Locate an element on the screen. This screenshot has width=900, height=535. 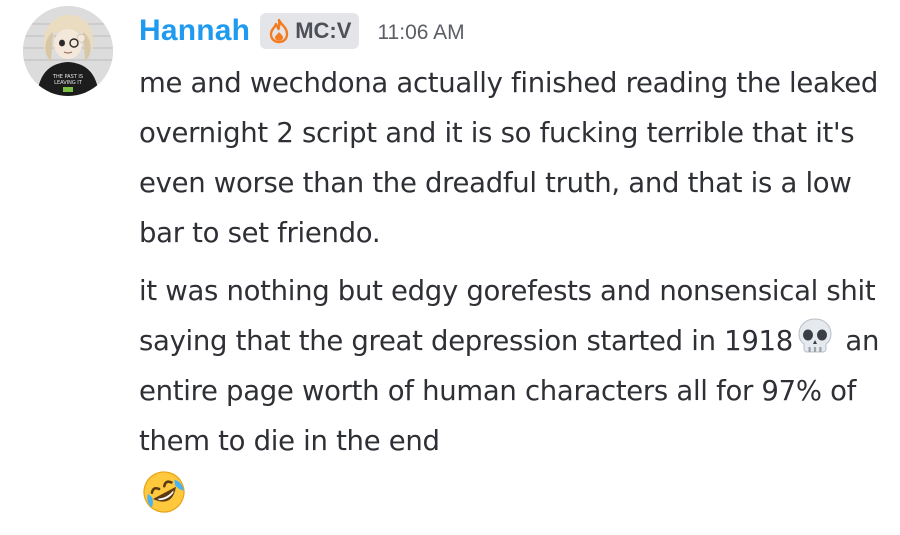
svg-text: LEAVING IT is located at coordinates (68, 83).